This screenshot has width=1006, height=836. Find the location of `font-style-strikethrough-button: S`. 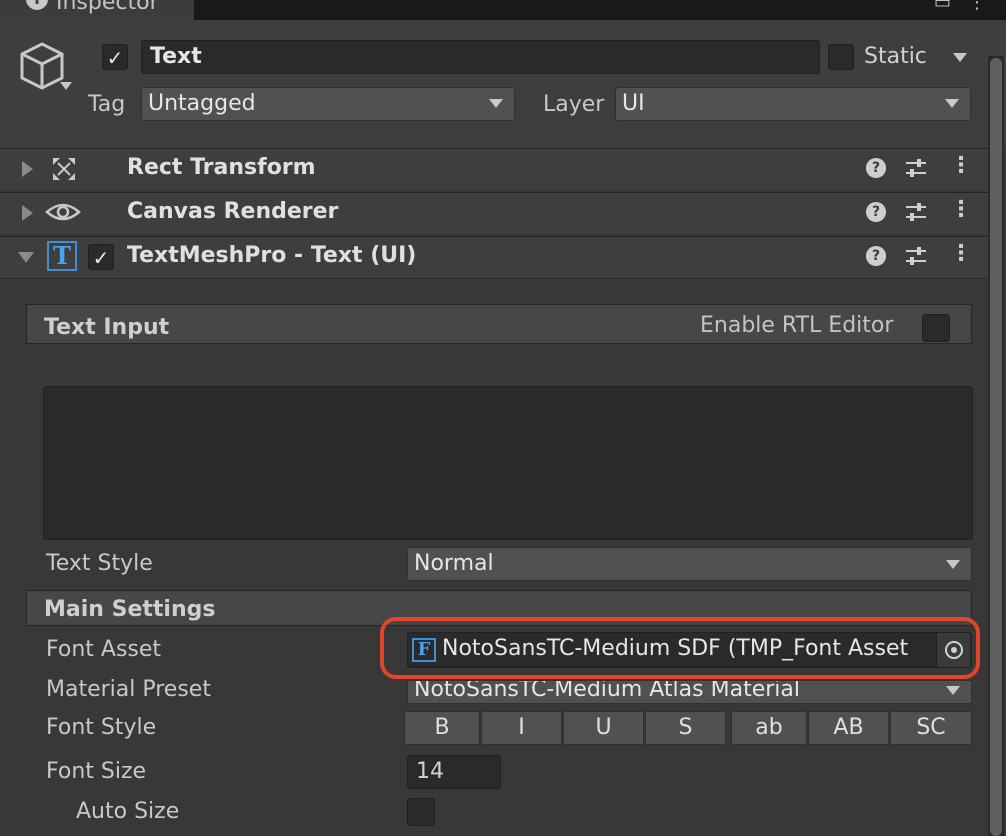

font-style-strikethrough-button: S is located at coordinates (685, 728).